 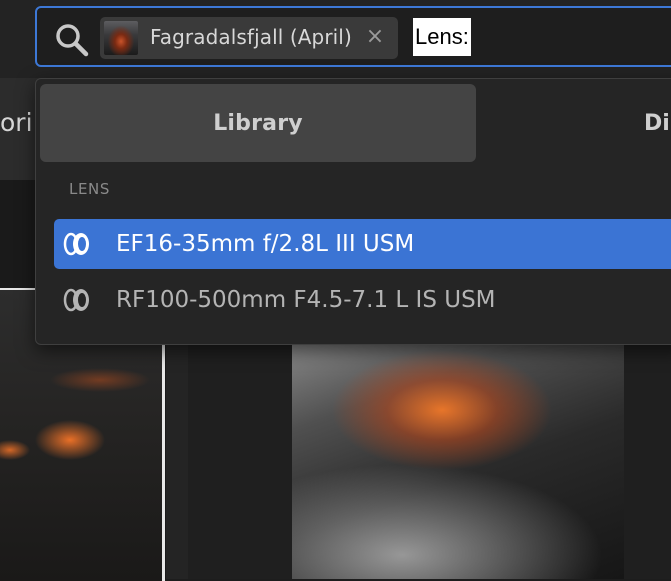 I want to click on scope-tab-library: Library, so click(x=258, y=123).